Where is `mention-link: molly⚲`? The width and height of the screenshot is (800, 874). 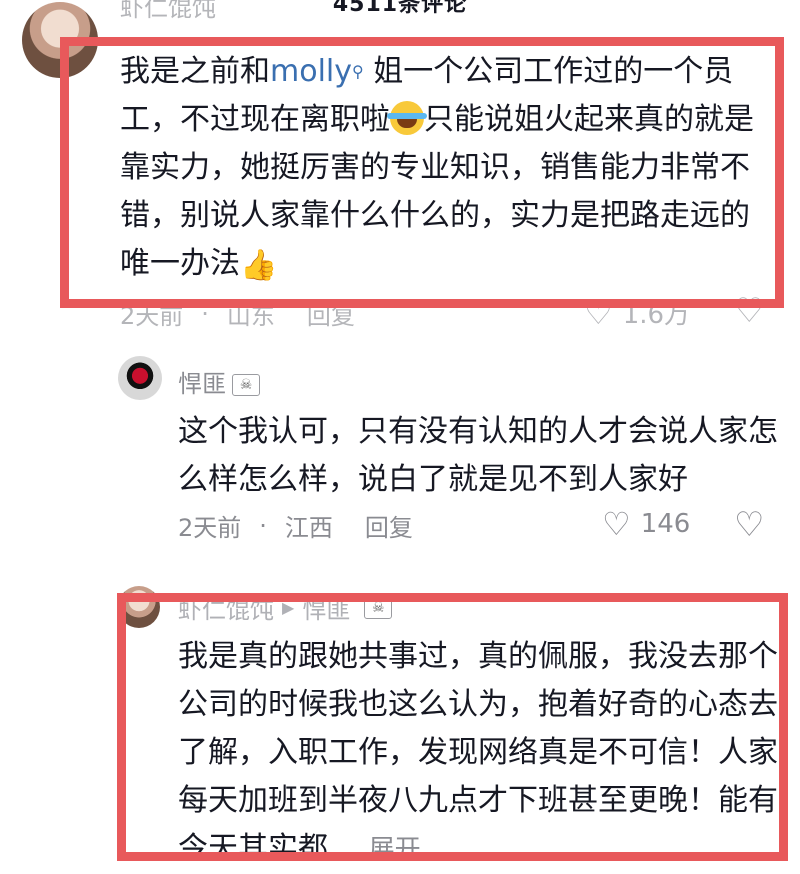
mention-link: molly⚲ is located at coordinates (317, 71).